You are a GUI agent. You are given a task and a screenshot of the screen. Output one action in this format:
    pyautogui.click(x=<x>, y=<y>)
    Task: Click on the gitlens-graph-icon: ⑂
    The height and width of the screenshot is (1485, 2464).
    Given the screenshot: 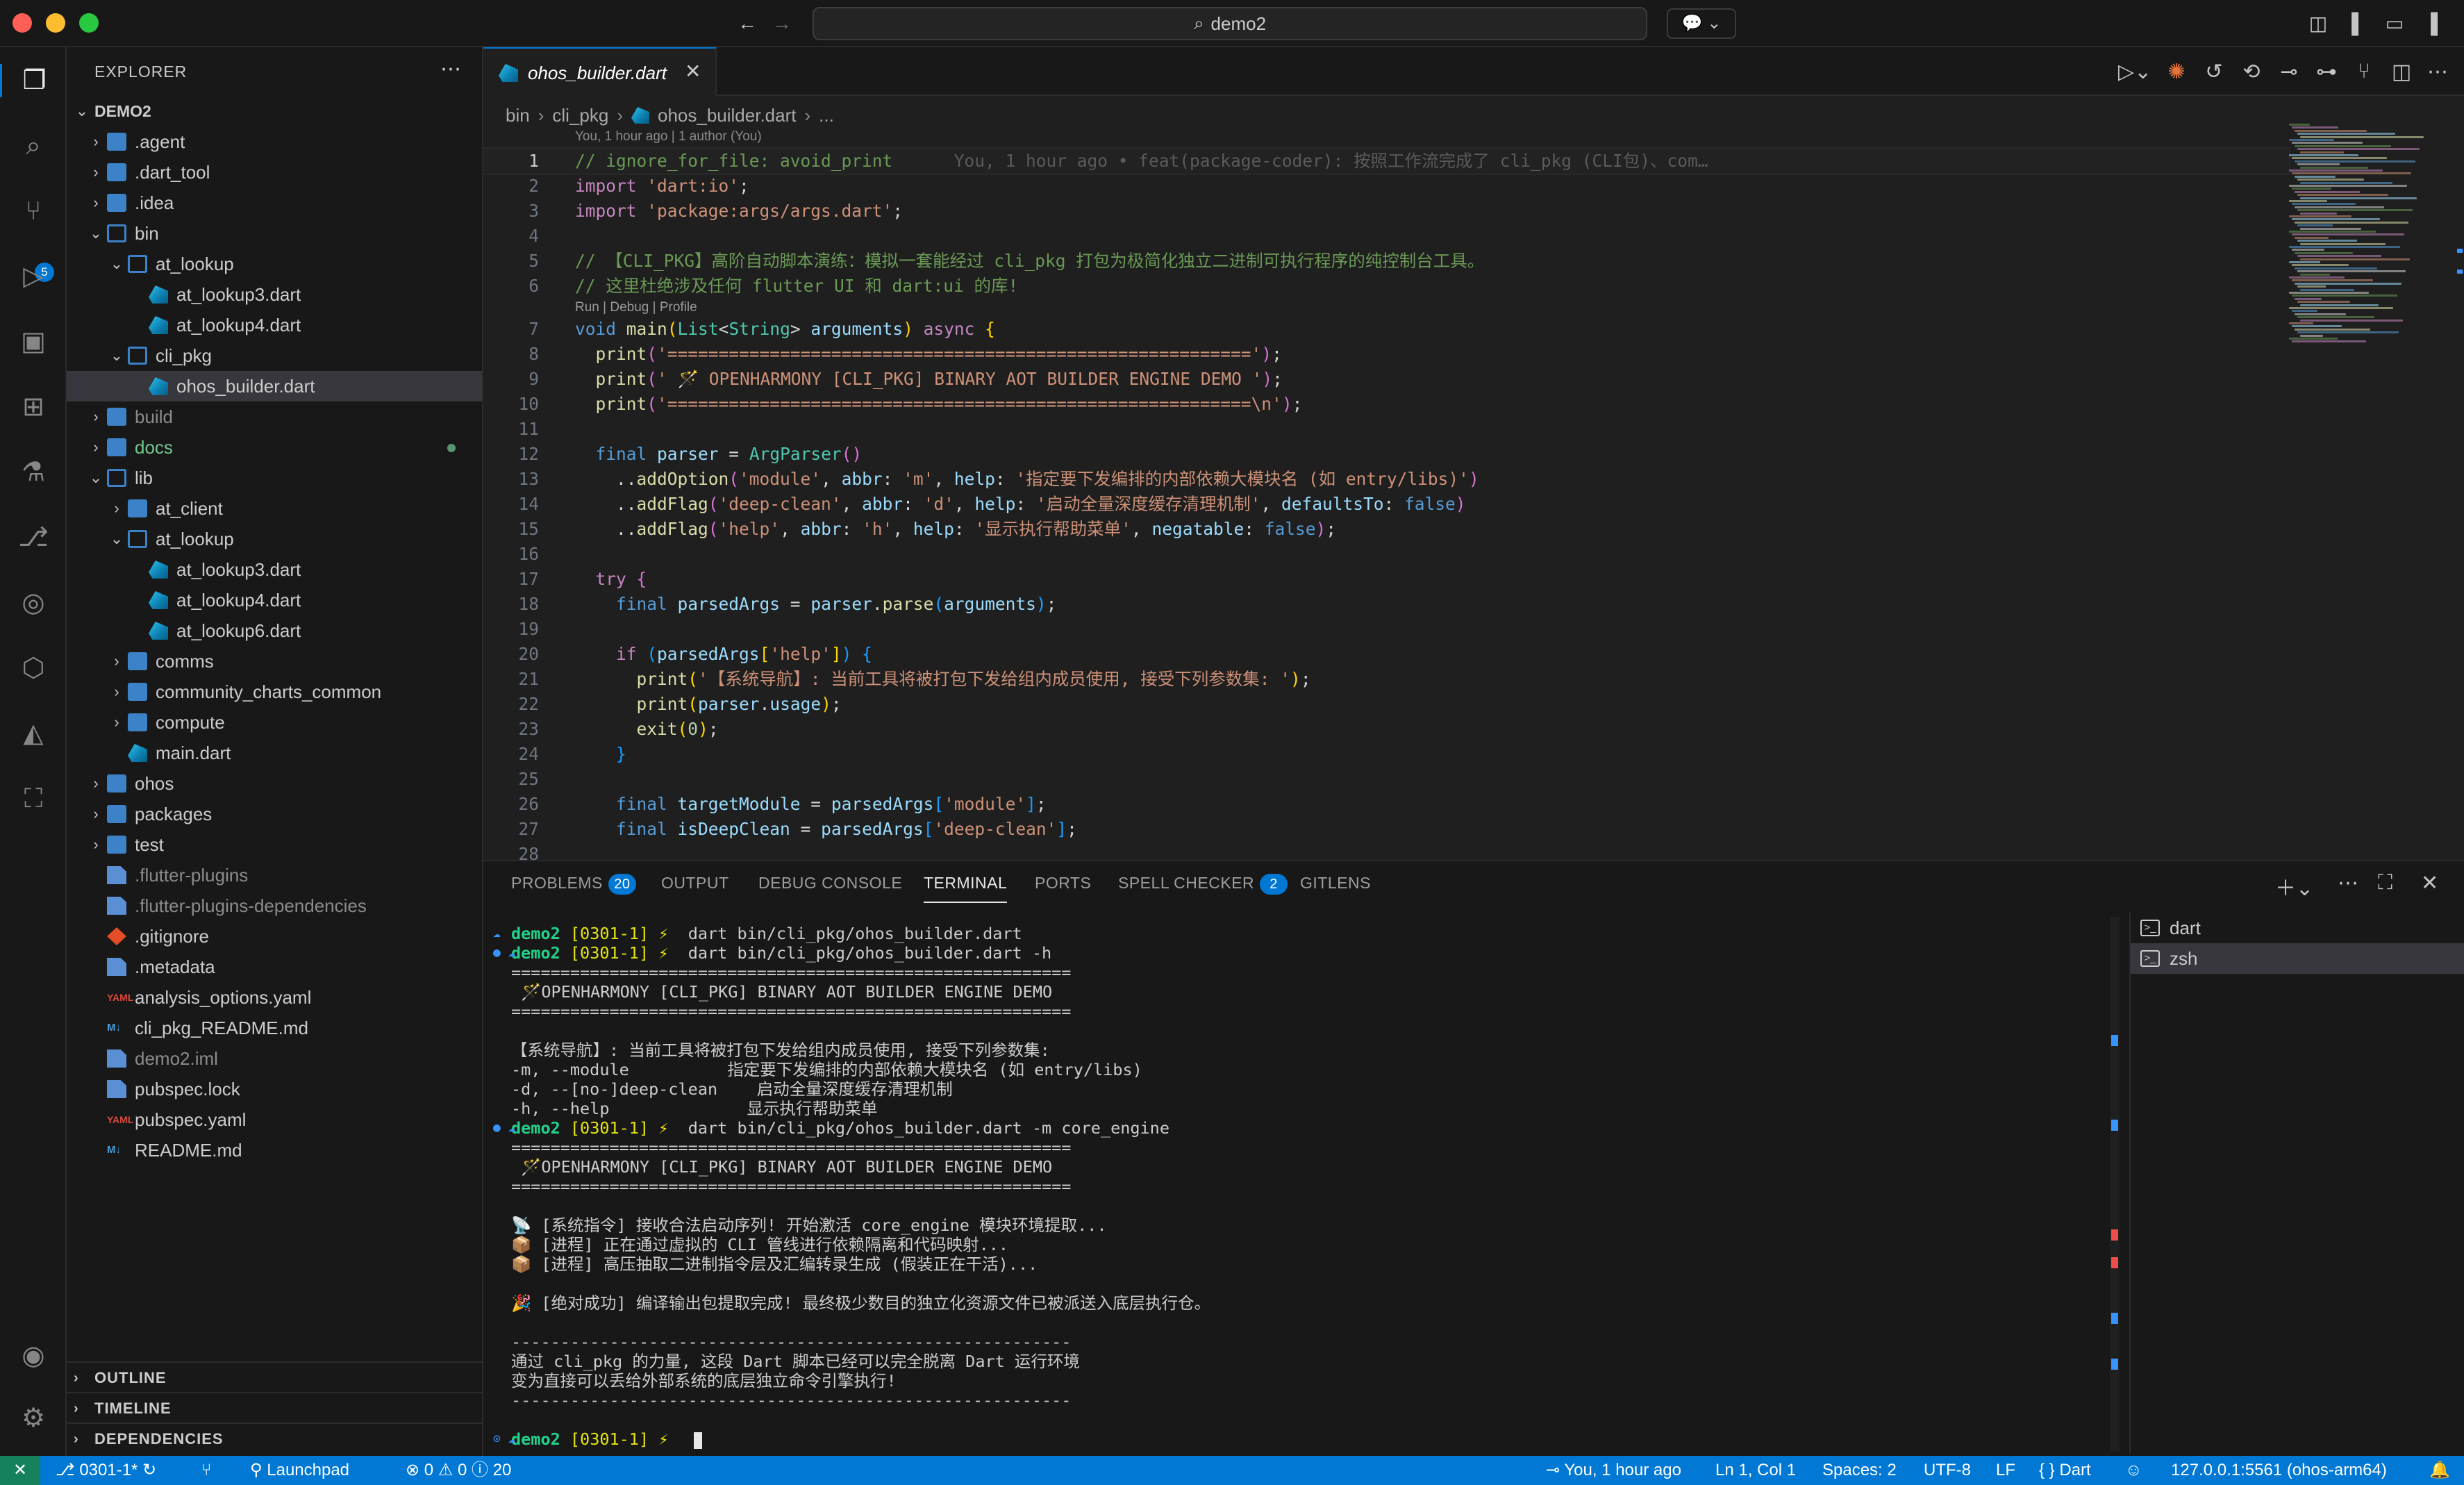 What is the action you would take?
    pyautogui.click(x=206, y=1471)
    